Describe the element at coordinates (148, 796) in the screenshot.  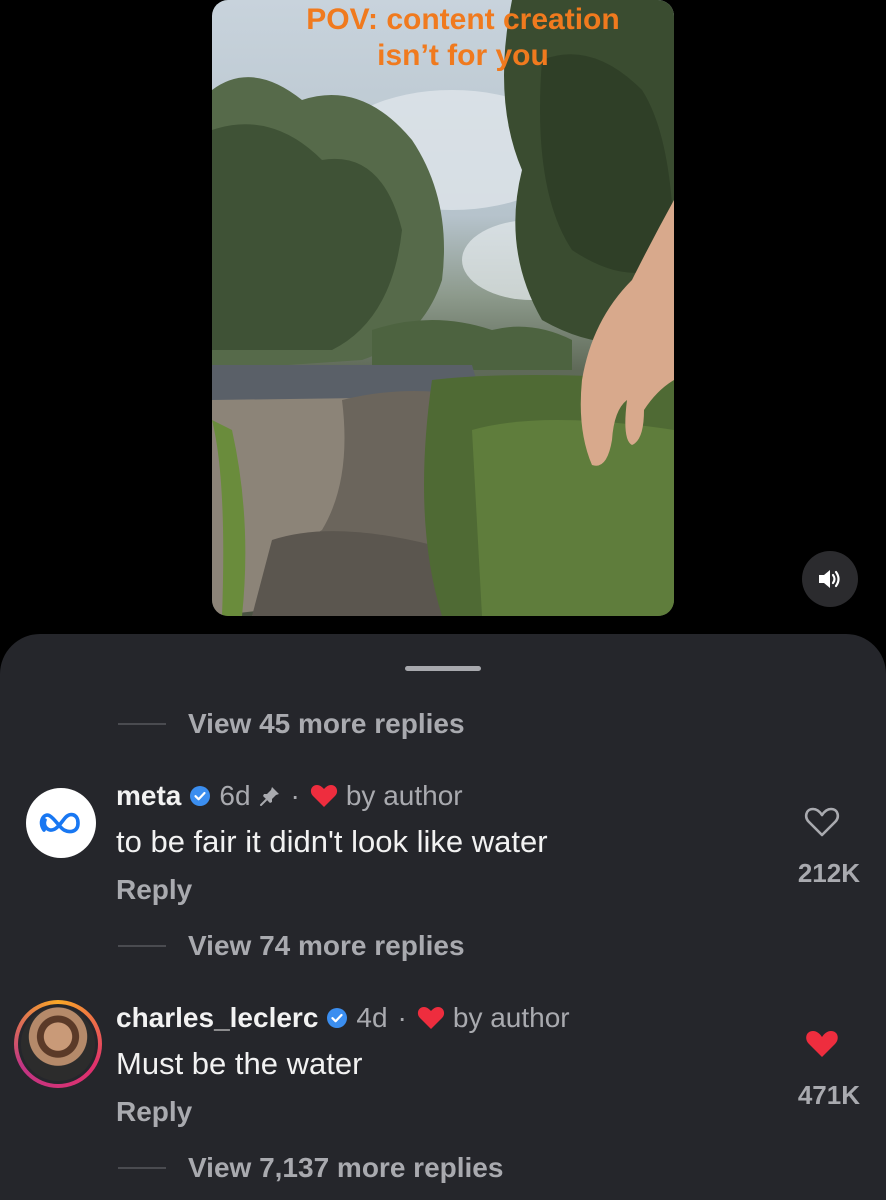
I see `username: meta` at that location.